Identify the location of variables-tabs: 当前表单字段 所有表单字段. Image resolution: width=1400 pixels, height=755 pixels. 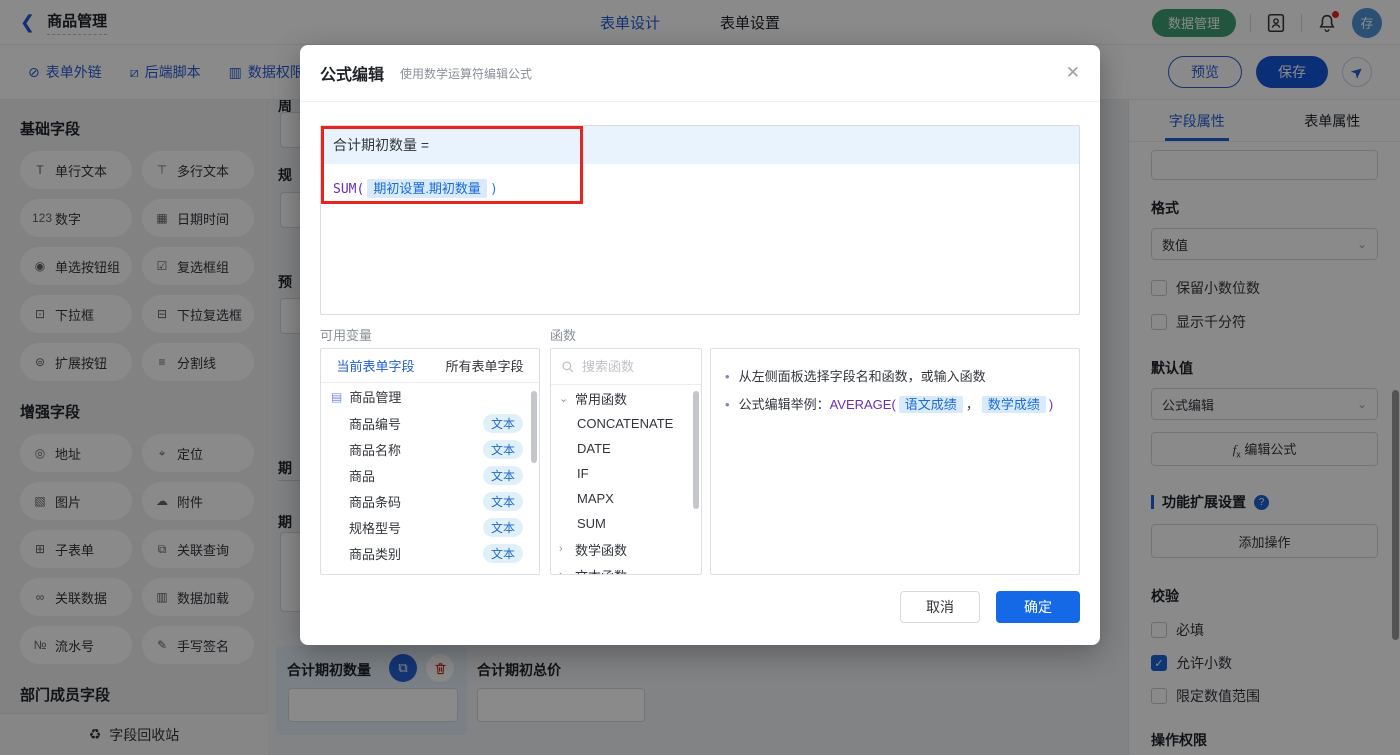
(430, 366).